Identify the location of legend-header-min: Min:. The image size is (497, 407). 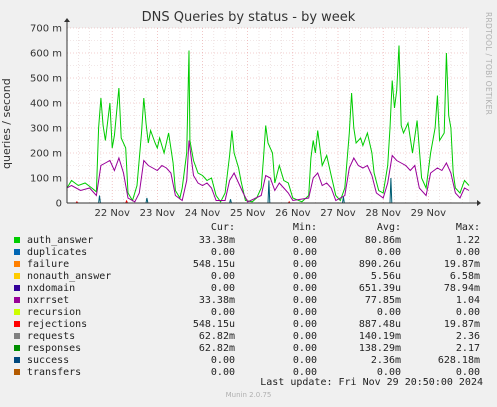
(304, 227).